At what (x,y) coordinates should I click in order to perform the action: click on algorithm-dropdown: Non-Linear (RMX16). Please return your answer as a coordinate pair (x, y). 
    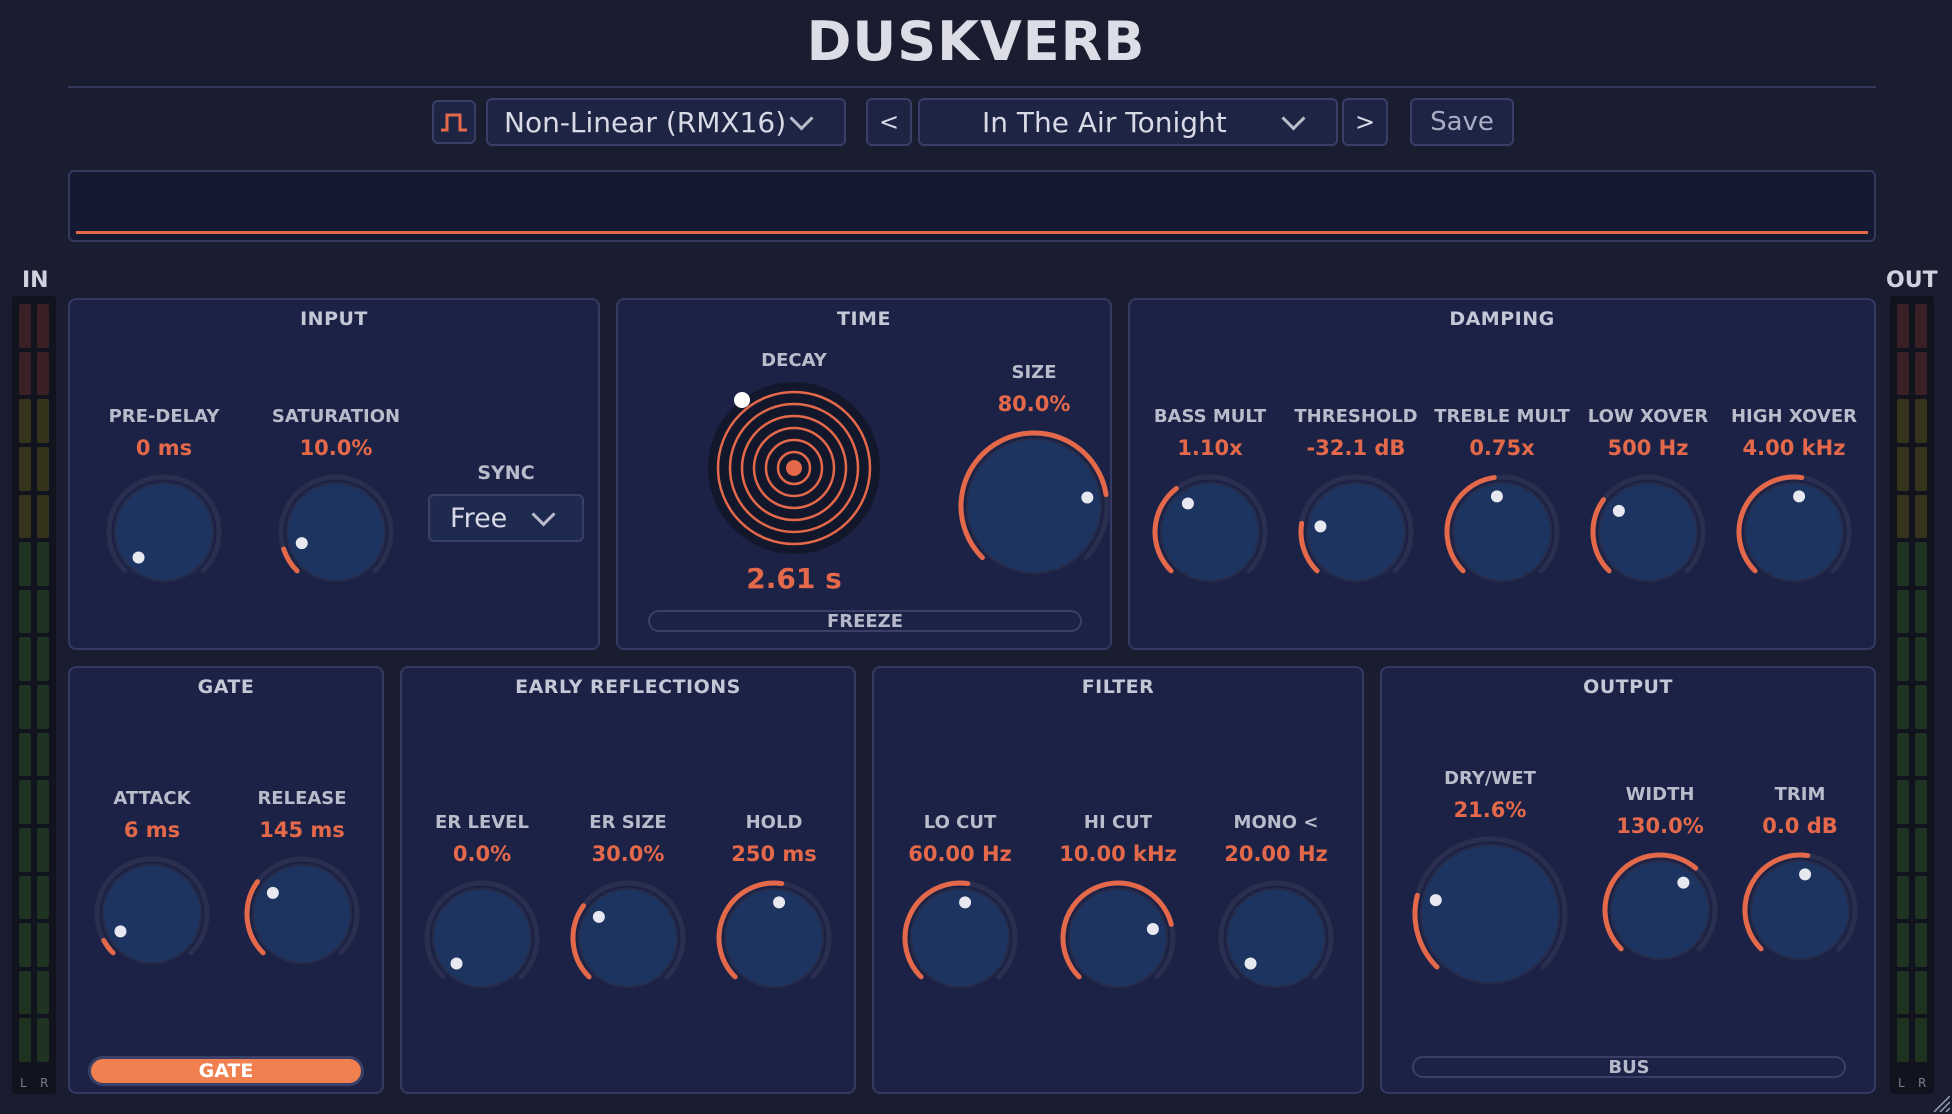
    Looking at the image, I should click on (666, 122).